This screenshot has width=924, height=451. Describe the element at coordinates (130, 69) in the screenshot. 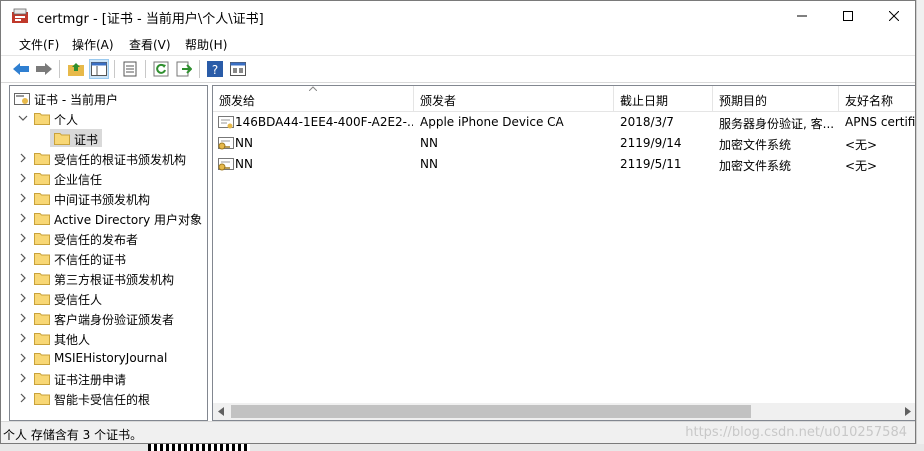

I see `properties-button` at that location.